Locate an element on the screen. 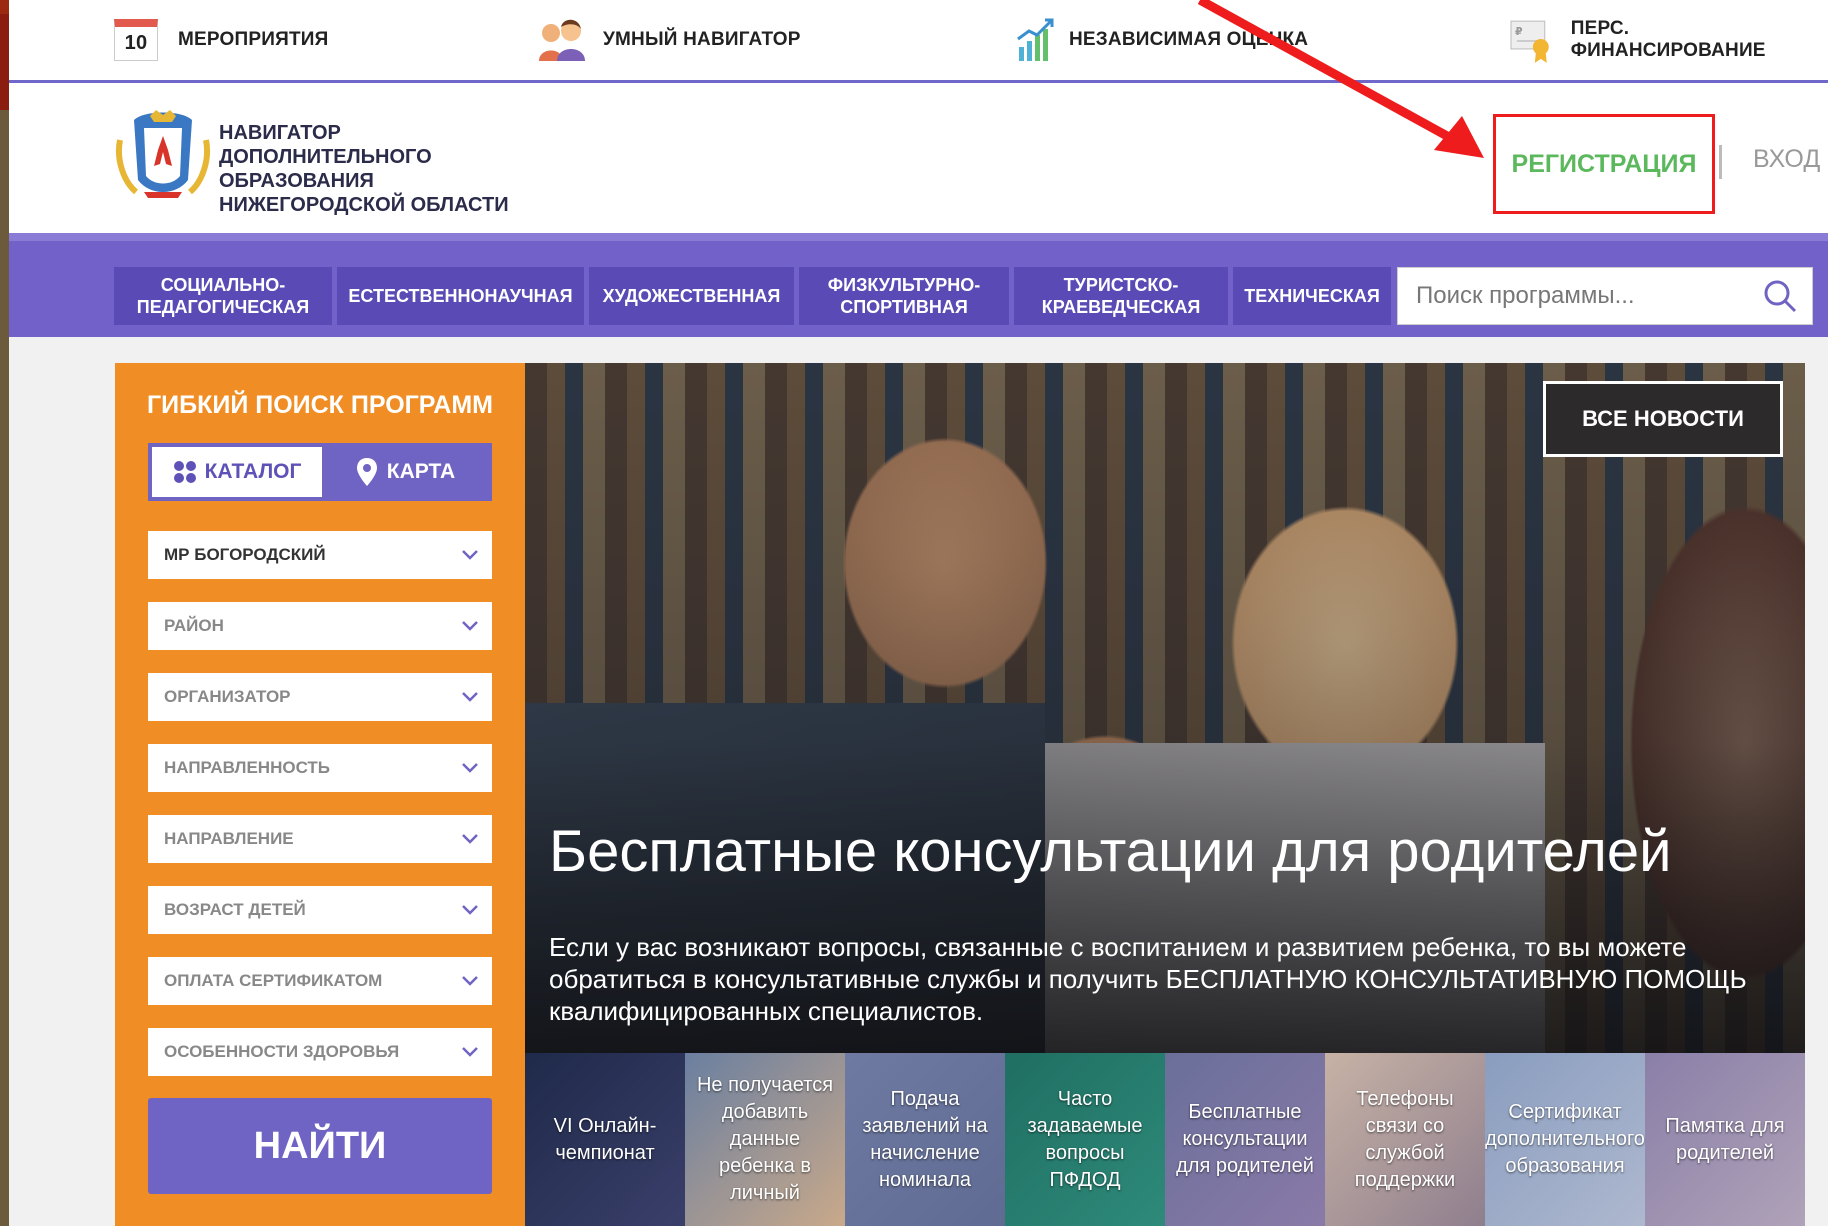 The width and height of the screenshot is (1828, 1226). news-tile: Сертификат дополнительного образования is located at coordinates (1565, 1139).